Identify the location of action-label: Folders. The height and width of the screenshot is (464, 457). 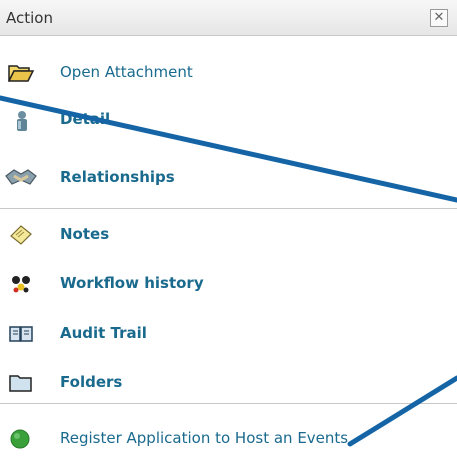
(91, 382).